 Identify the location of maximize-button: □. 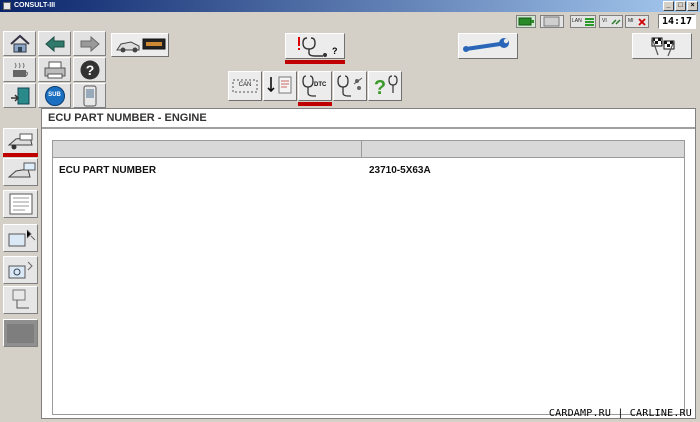
(680, 6).